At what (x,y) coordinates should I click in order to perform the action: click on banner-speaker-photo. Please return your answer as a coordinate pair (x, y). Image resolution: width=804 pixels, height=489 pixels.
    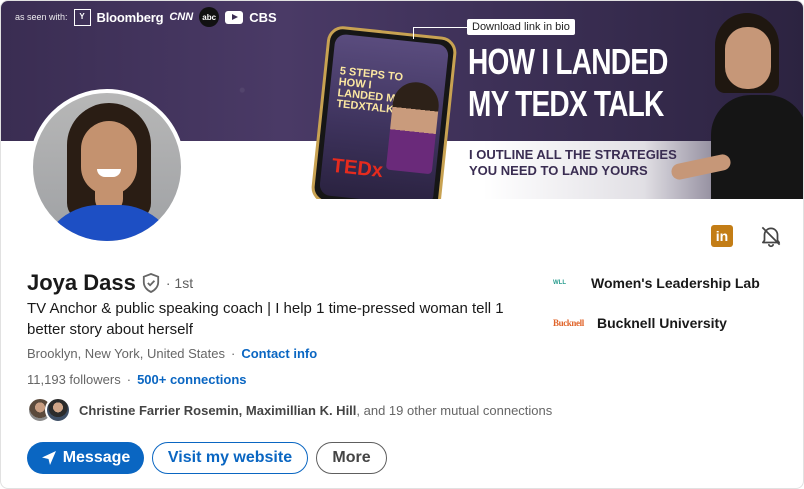
    Looking at the image, I should click on (736, 104).